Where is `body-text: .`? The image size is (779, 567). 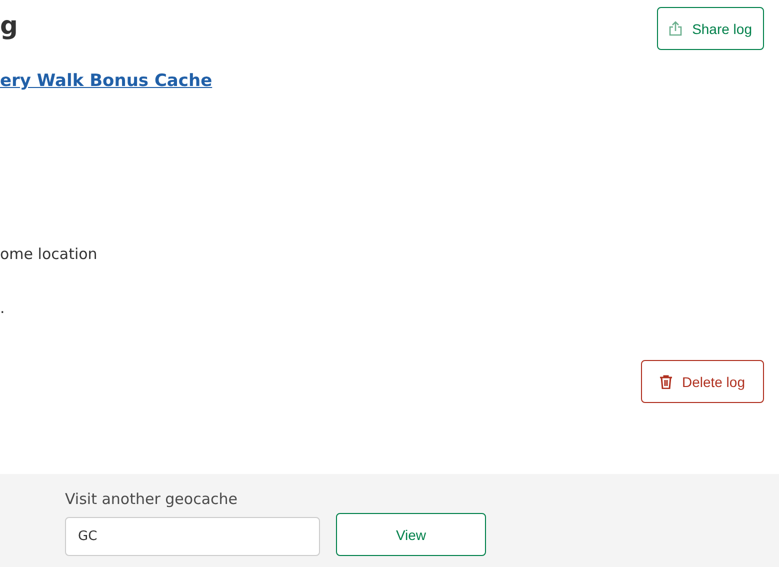
body-text: . is located at coordinates (3, 308).